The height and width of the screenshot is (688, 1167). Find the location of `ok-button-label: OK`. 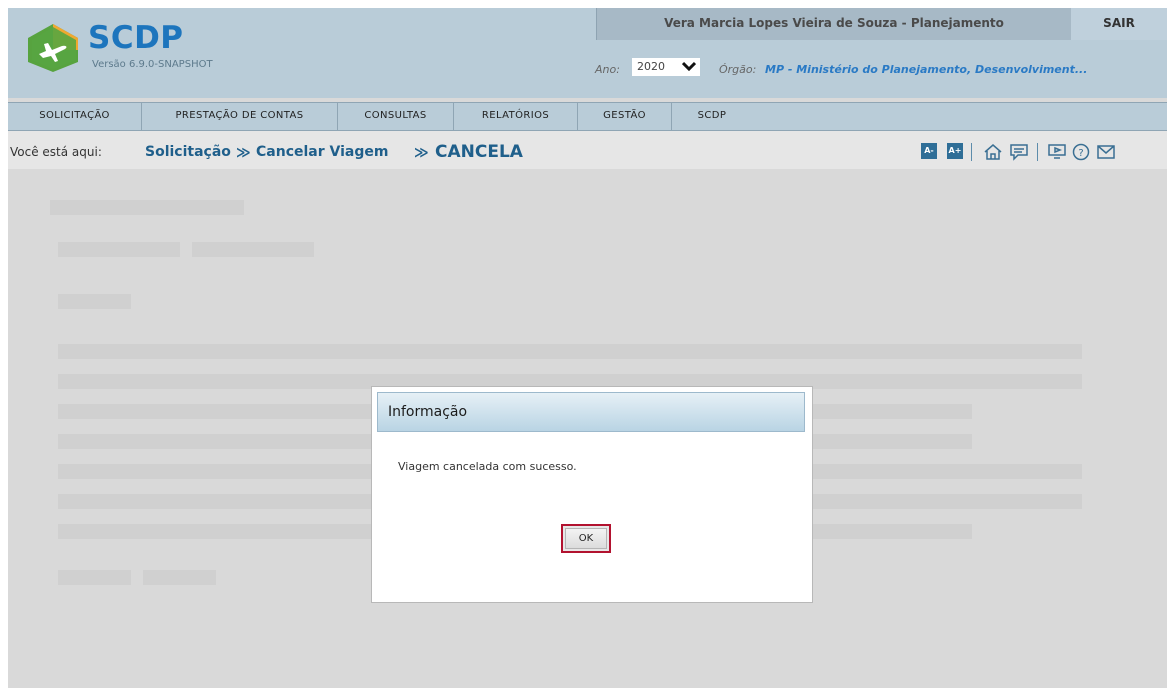

ok-button-label: OK is located at coordinates (586, 538).